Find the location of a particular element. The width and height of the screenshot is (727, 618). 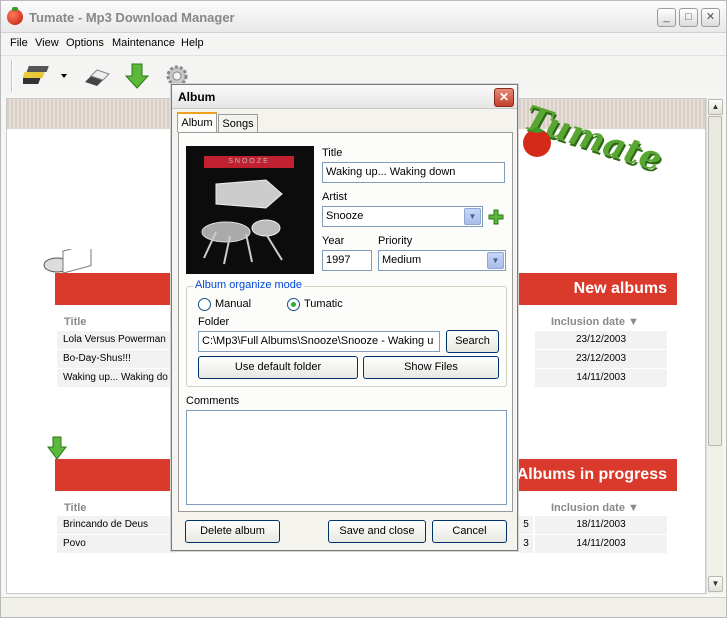

vertical-scrollbar: ▲ ▼ is located at coordinates (714, 346).